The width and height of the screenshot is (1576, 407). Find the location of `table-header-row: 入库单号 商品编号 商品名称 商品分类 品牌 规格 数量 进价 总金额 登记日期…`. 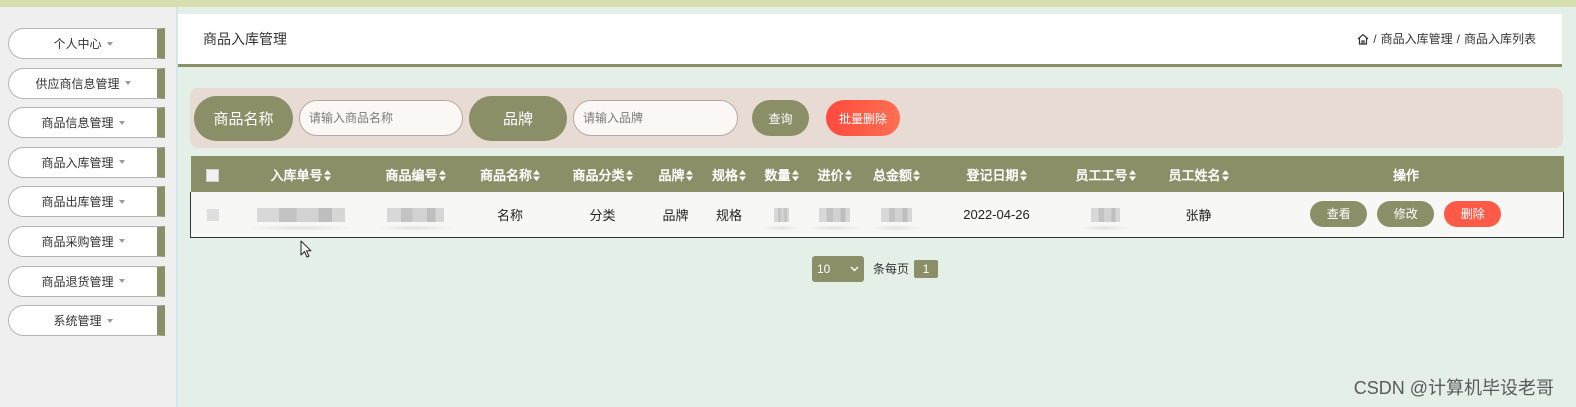

table-header-row: 入库单号 商品编号 商品名称 商品分类 品牌 规格 数量 进价 总金额 登记日期… is located at coordinates (877, 174).